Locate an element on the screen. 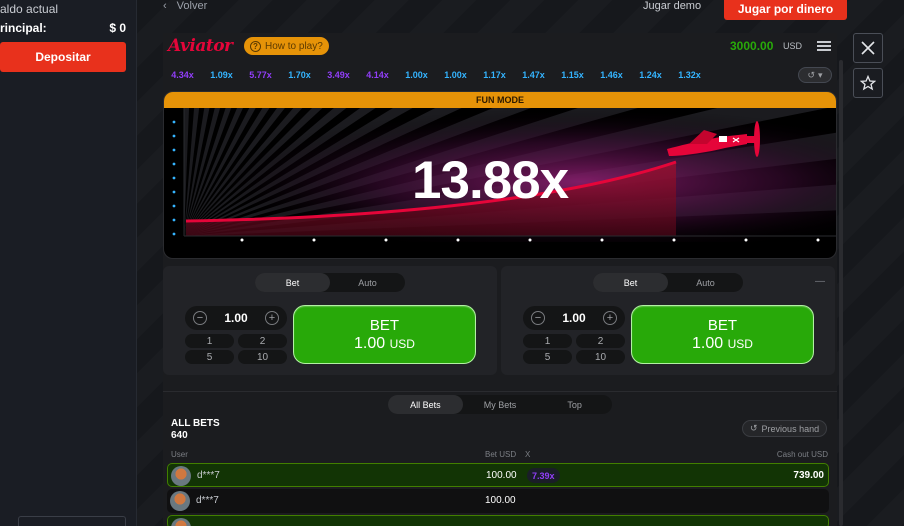  fun-mode-banner: FUN MODE is located at coordinates (500, 100).